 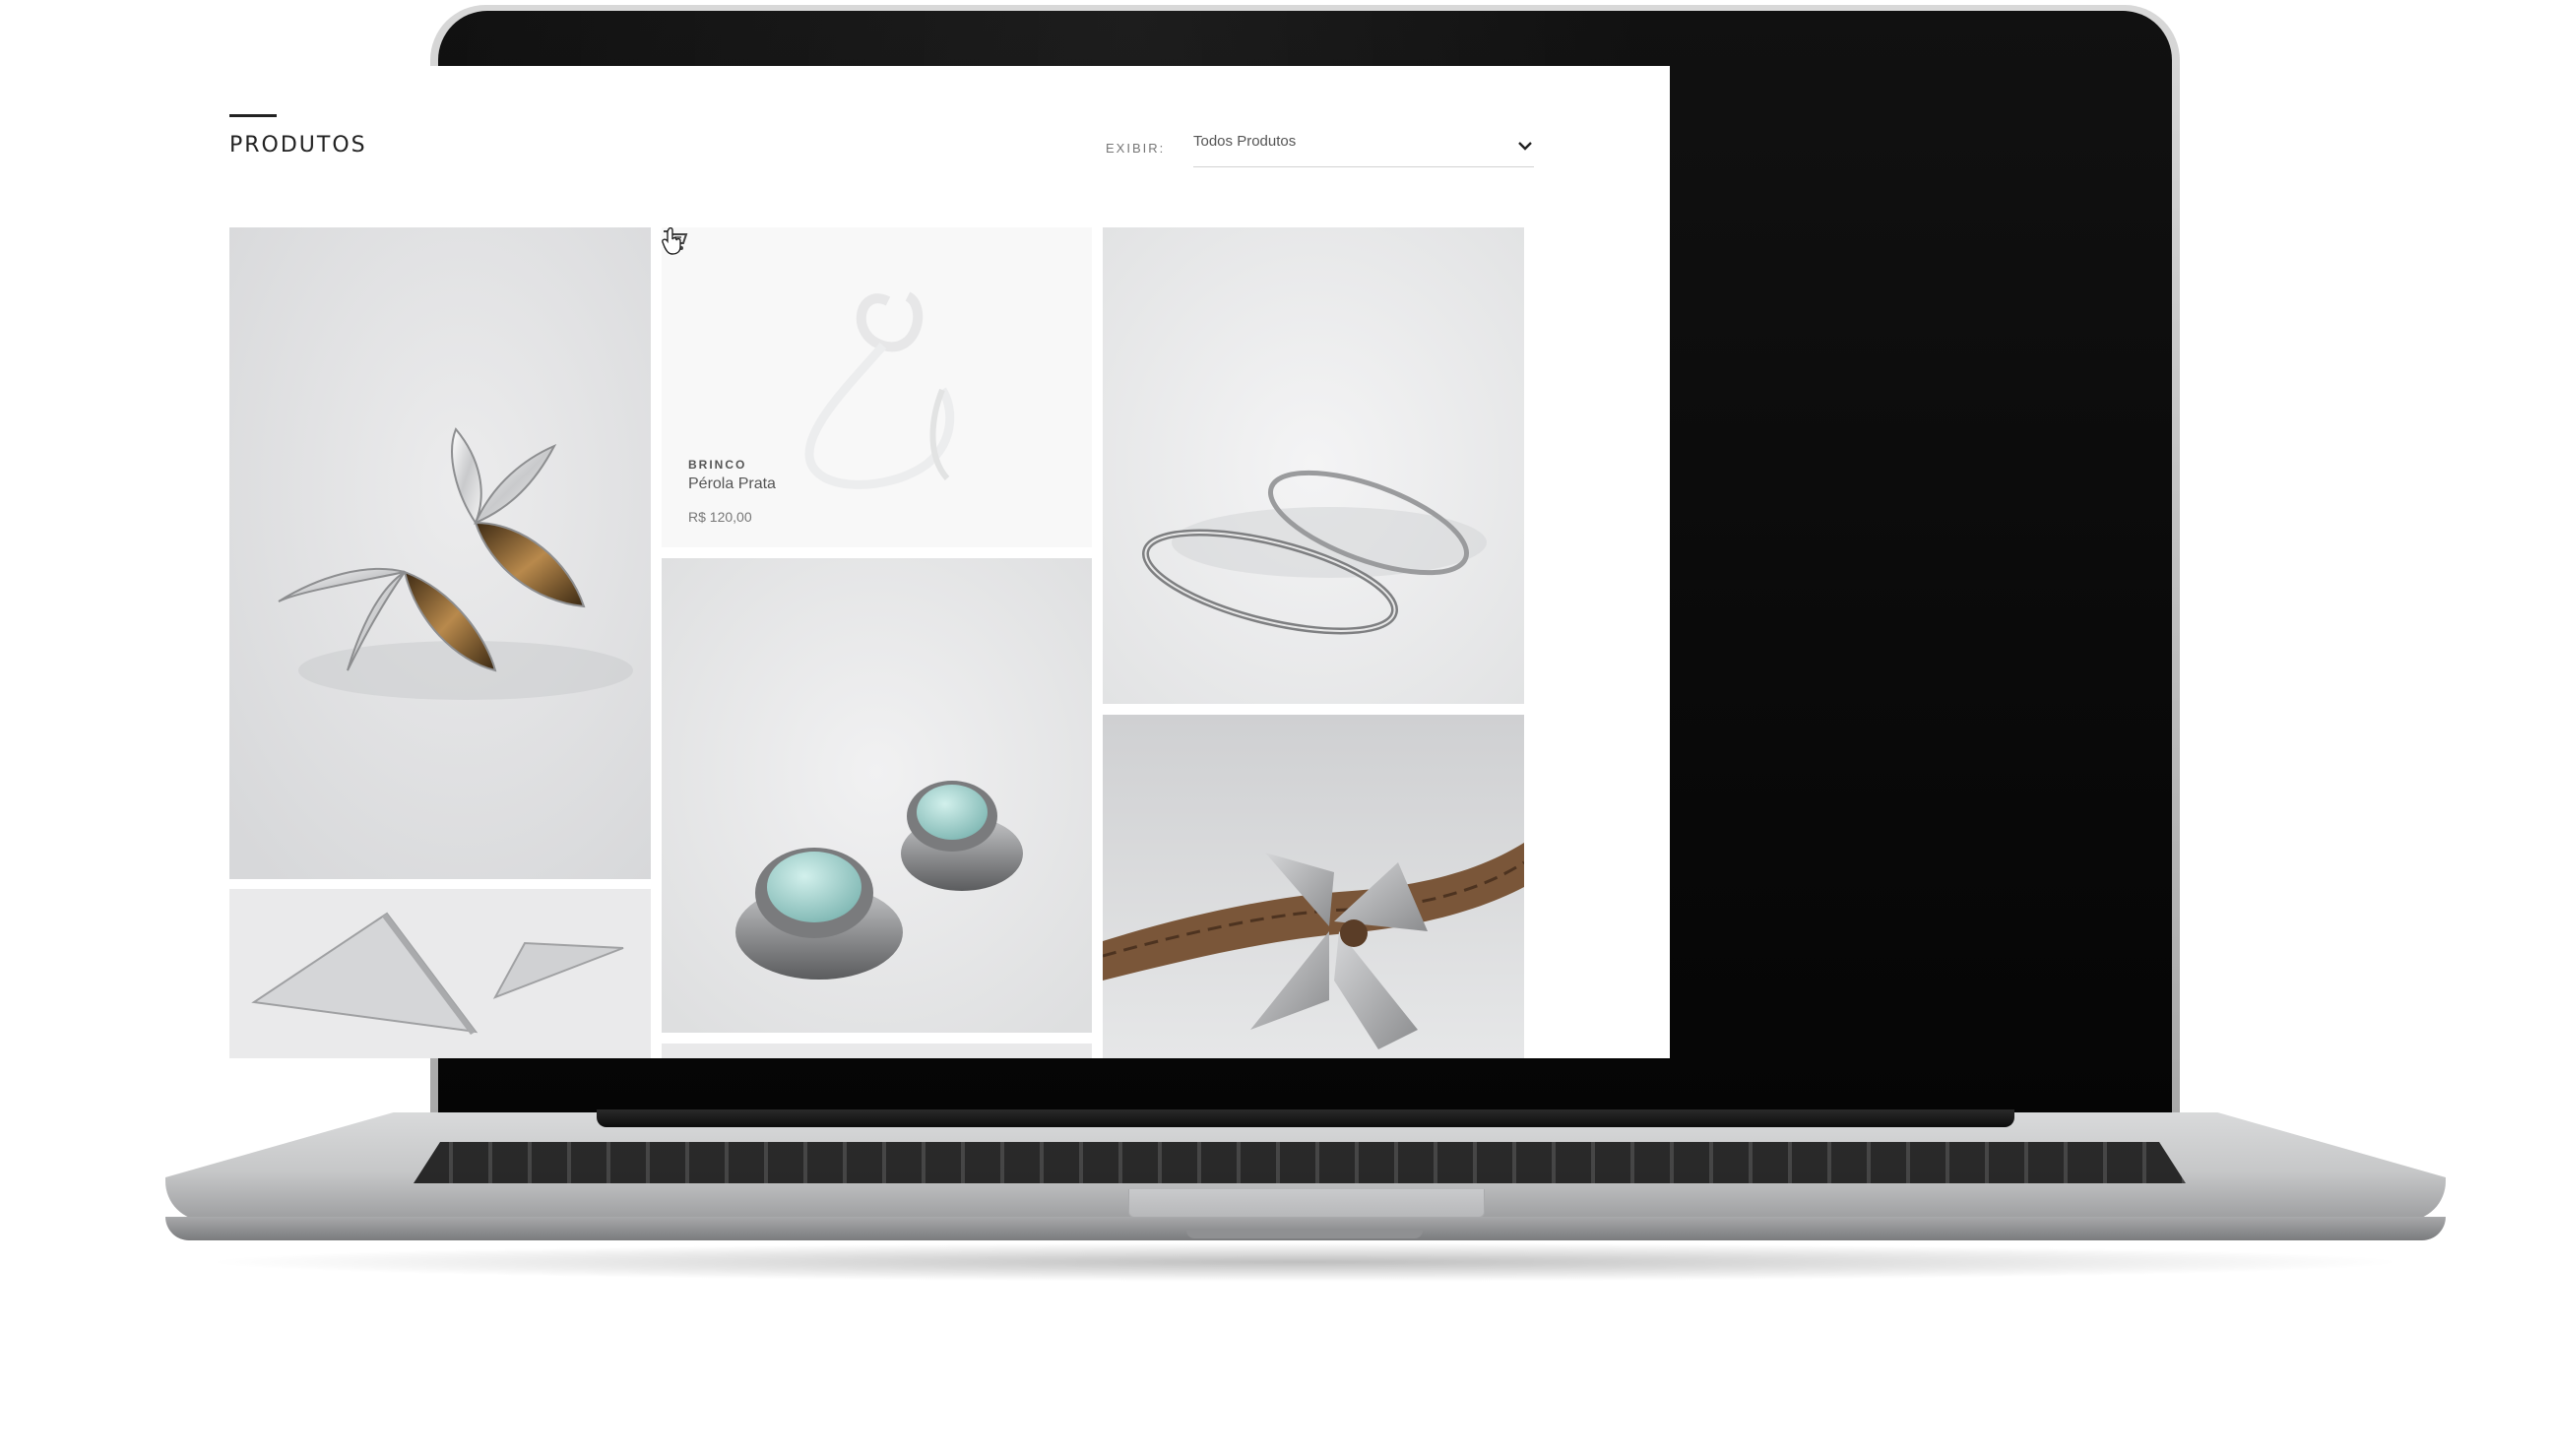 I want to click on product-card-leather-bracelet, so click(x=1314, y=886).